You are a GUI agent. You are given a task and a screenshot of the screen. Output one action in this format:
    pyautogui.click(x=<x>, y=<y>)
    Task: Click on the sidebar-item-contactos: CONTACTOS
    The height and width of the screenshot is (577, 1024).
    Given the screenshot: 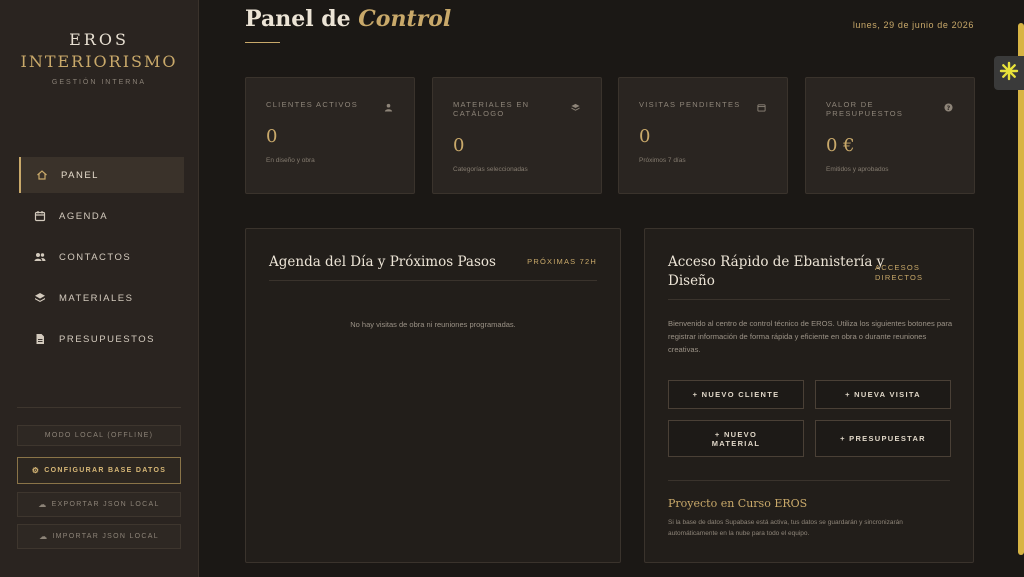 What is the action you would take?
    pyautogui.click(x=101, y=257)
    